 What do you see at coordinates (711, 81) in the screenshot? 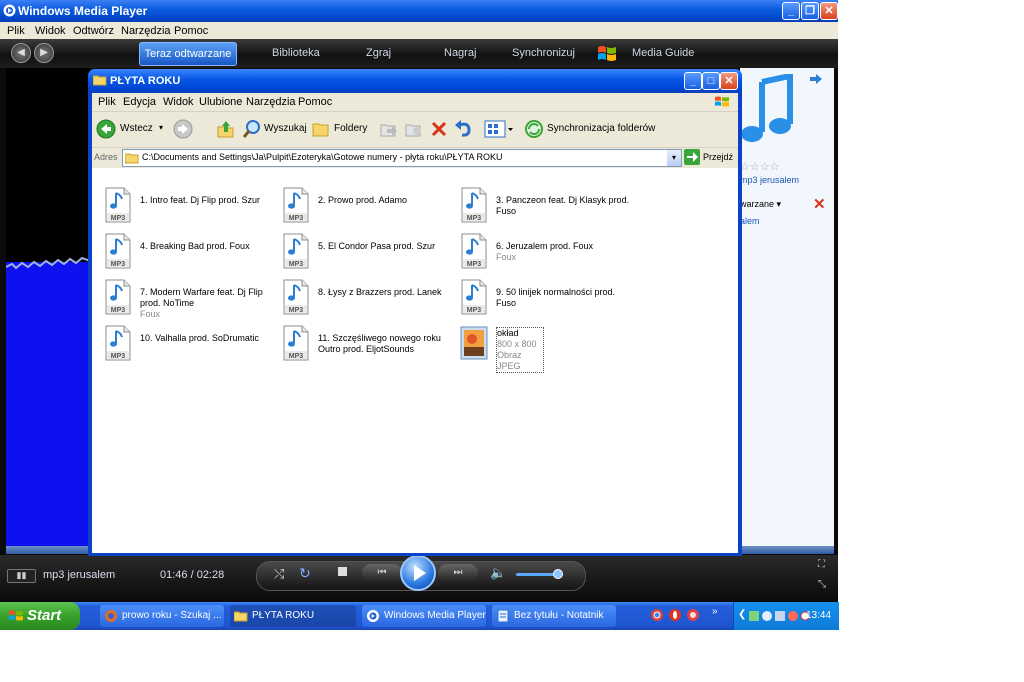
I see `explorer-maximize-button: □` at bounding box center [711, 81].